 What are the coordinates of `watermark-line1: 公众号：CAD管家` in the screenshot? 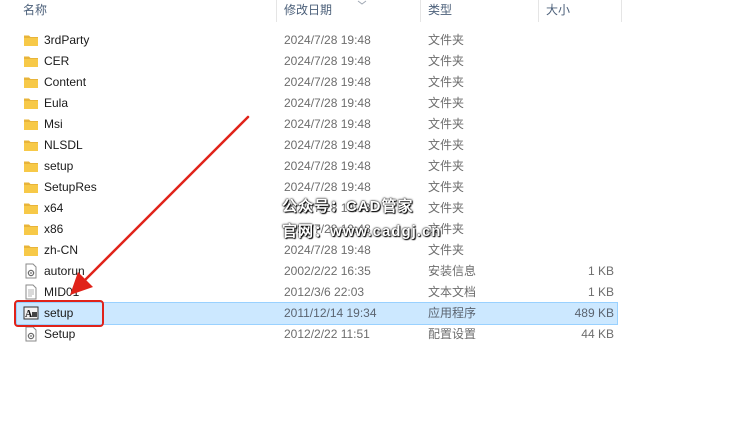 It's located at (348, 206).